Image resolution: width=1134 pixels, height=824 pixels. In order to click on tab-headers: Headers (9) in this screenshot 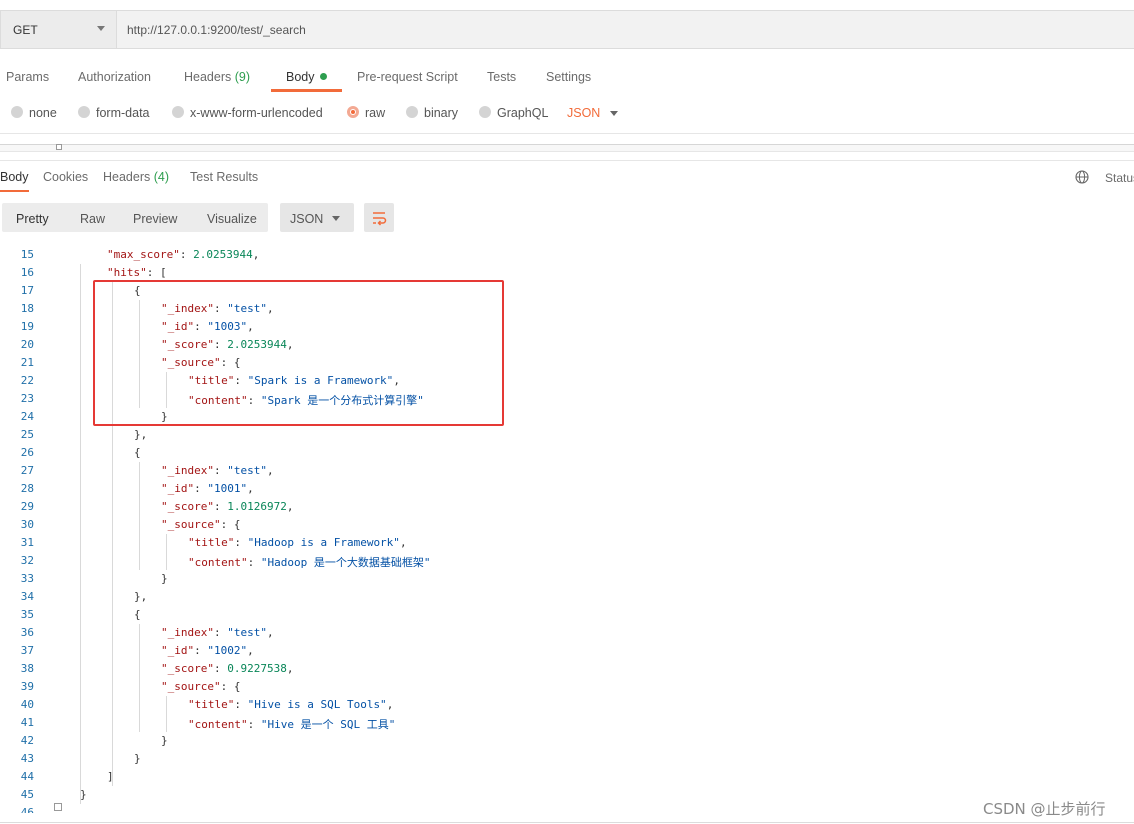, I will do `click(217, 77)`.